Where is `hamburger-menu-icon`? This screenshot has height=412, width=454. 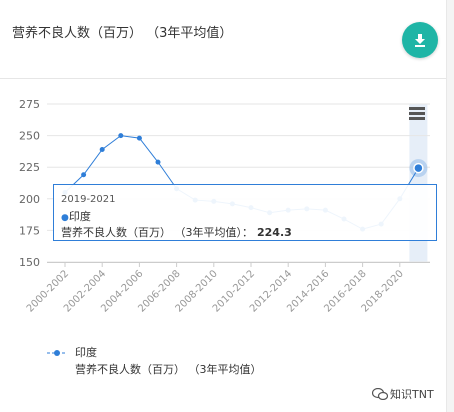
hamburger-menu-icon is located at coordinates (417, 108).